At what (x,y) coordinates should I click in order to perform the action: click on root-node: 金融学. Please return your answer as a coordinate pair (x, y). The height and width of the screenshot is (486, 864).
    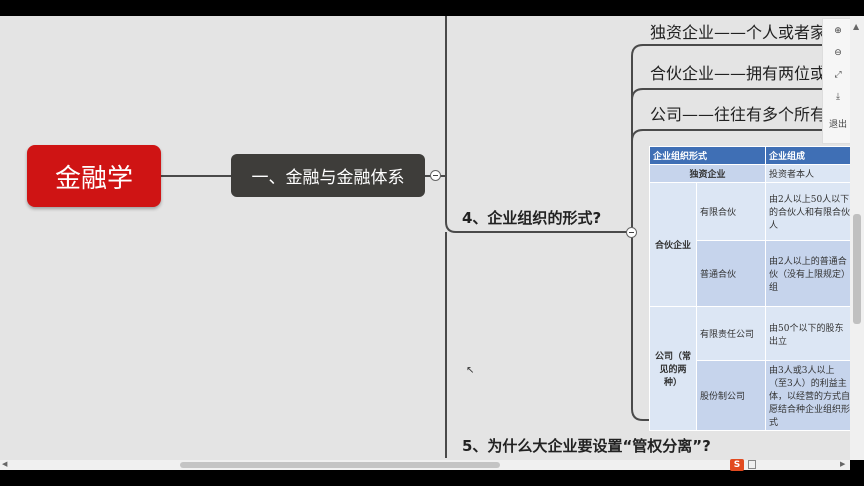
    Looking at the image, I should click on (94, 176).